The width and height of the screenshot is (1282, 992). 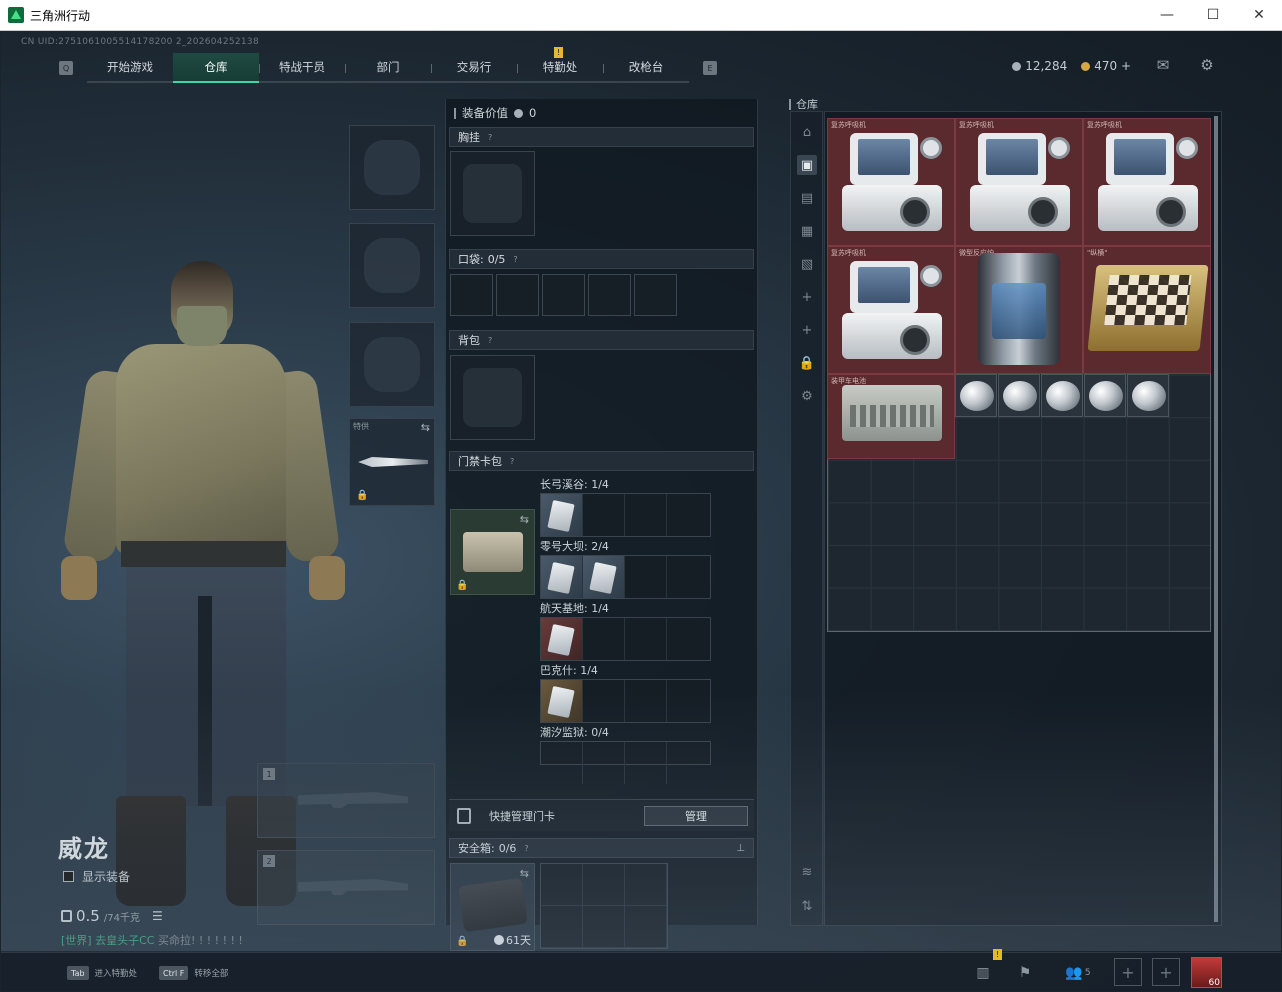 I want to click on pistol-slot, so click(x=392, y=364).